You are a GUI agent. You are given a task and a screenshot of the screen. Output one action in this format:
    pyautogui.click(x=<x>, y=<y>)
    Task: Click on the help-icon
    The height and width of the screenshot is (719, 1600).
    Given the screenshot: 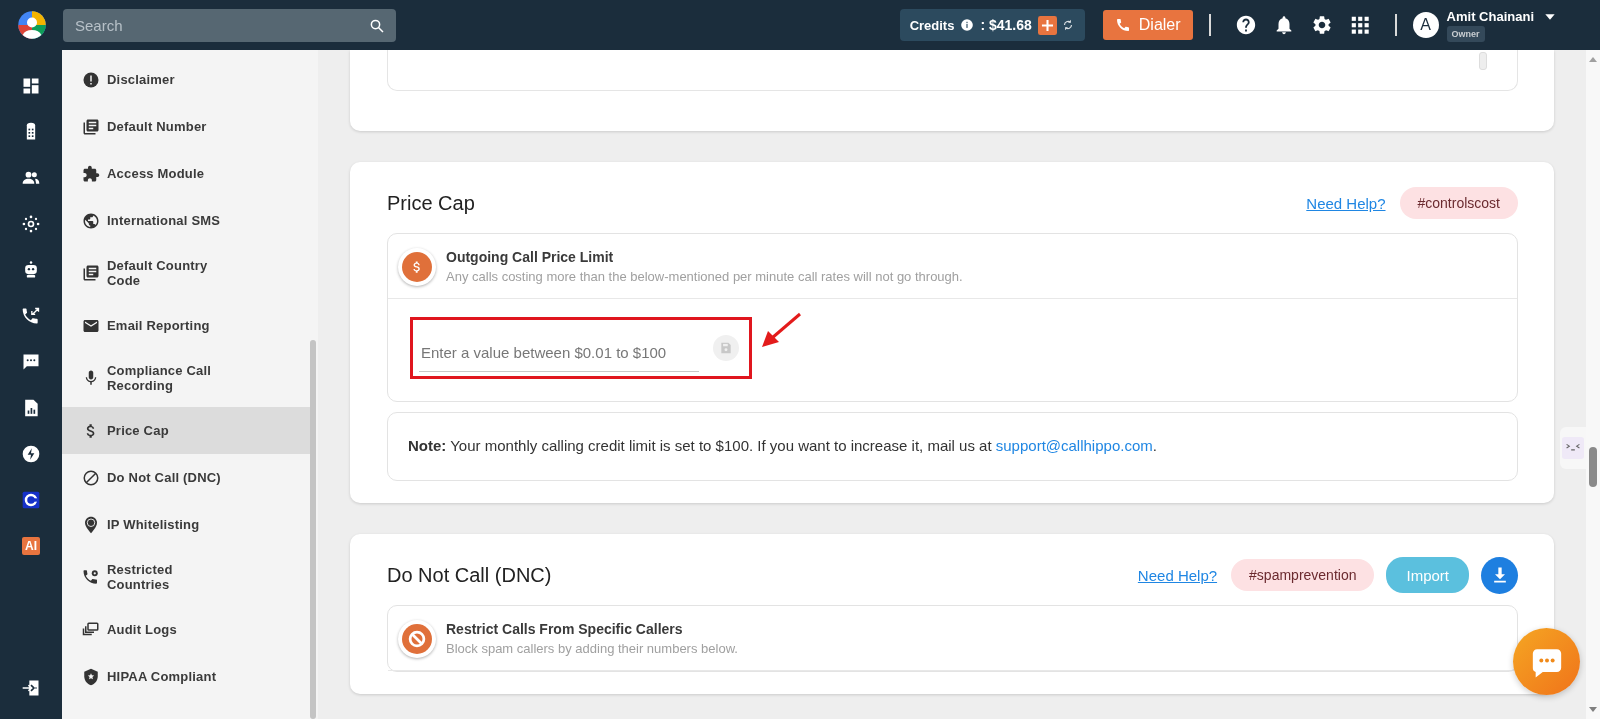 What is the action you would take?
    pyautogui.click(x=1245, y=25)
    